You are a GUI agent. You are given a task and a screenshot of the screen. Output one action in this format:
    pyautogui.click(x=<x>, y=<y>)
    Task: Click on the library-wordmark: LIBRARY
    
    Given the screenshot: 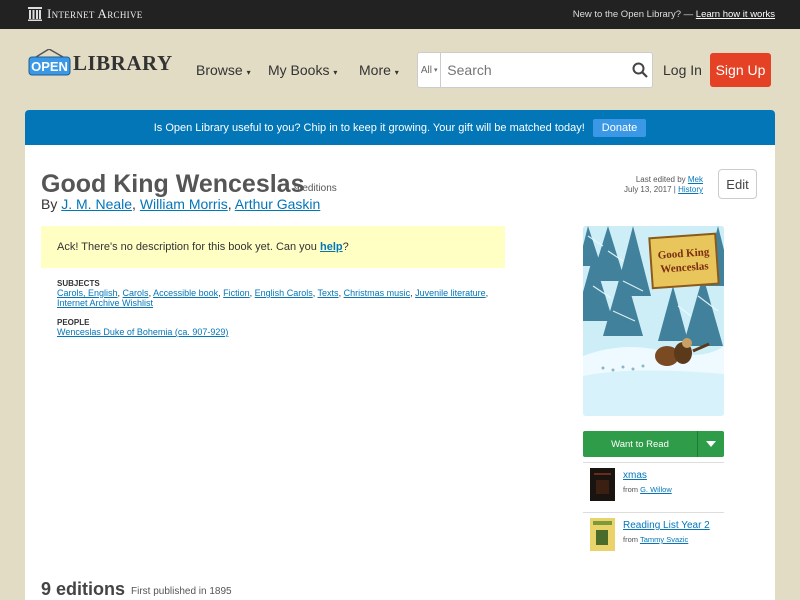 What is the action you would take?
    pyautogui.click(x=123, y=62)
    